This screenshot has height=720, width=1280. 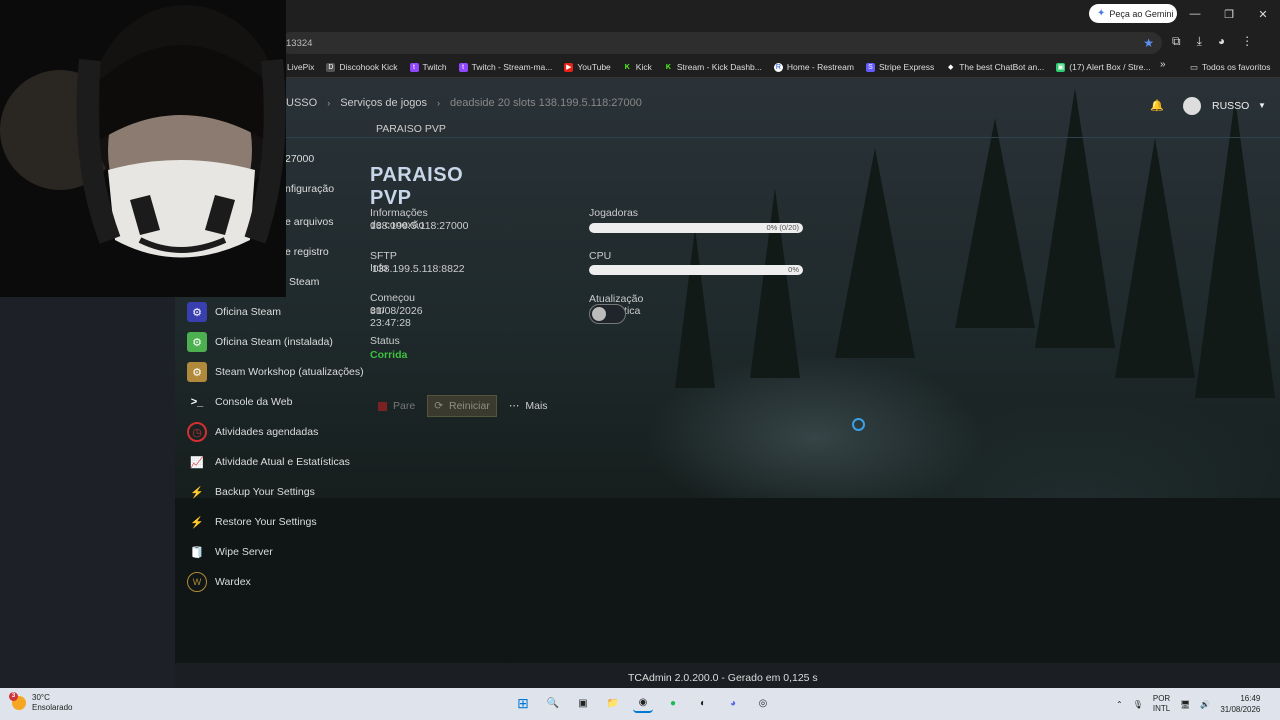 I want to click on file-explorer-icon: 📁, so click(x=613, y=703).